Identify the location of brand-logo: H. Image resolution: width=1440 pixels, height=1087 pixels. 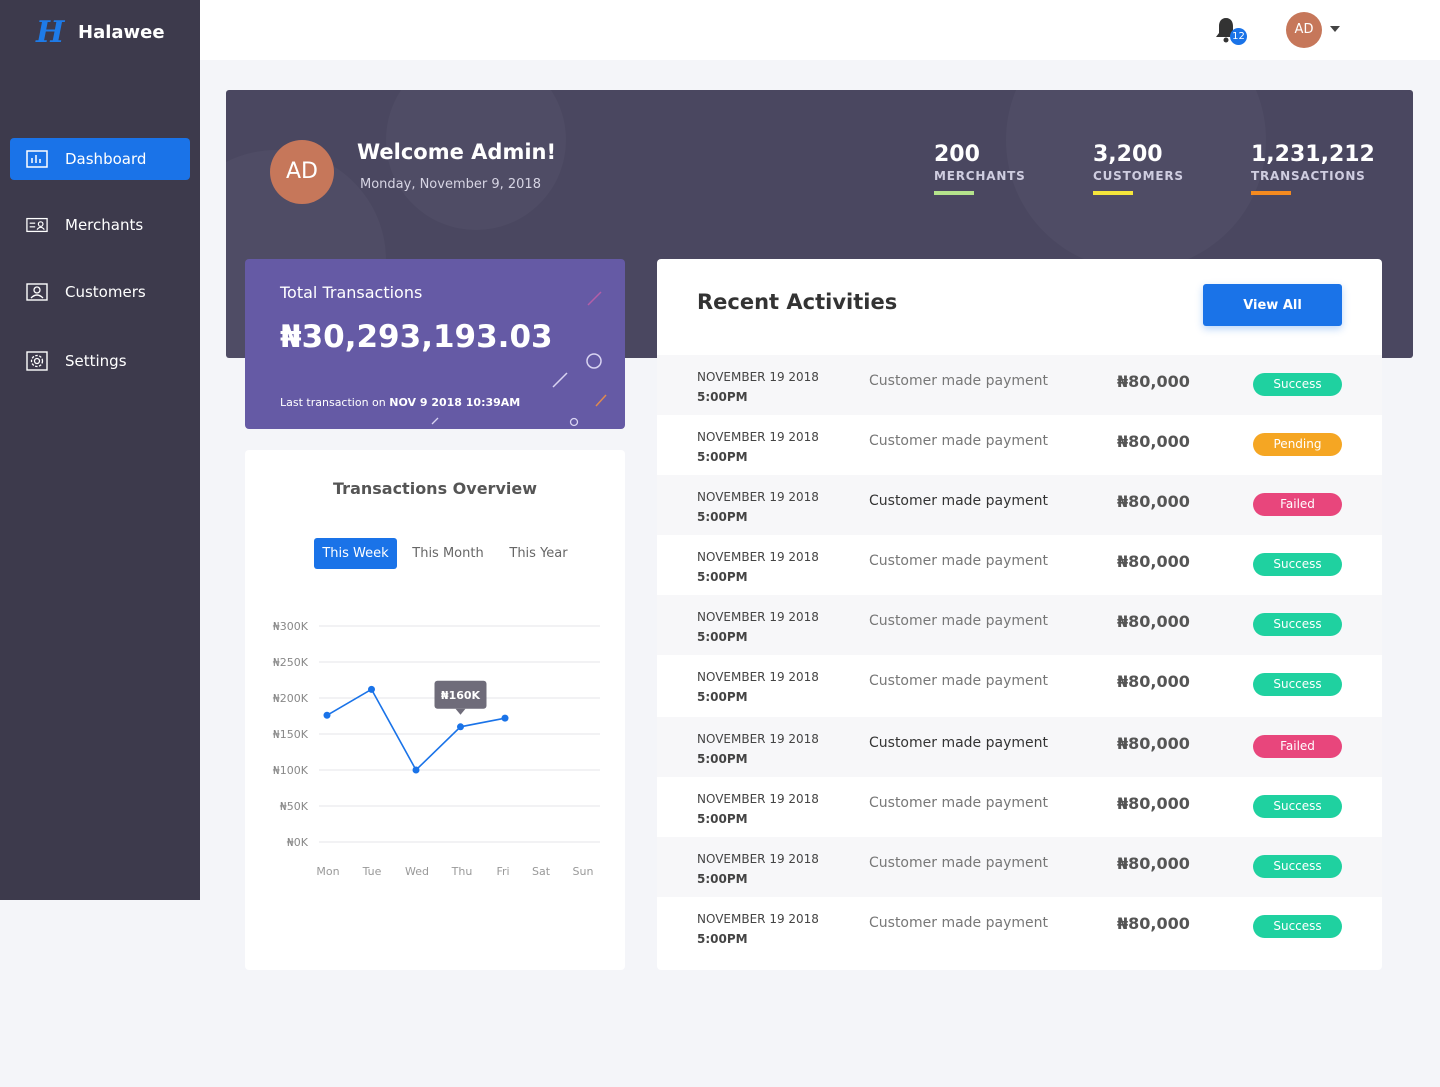
(50, 32).